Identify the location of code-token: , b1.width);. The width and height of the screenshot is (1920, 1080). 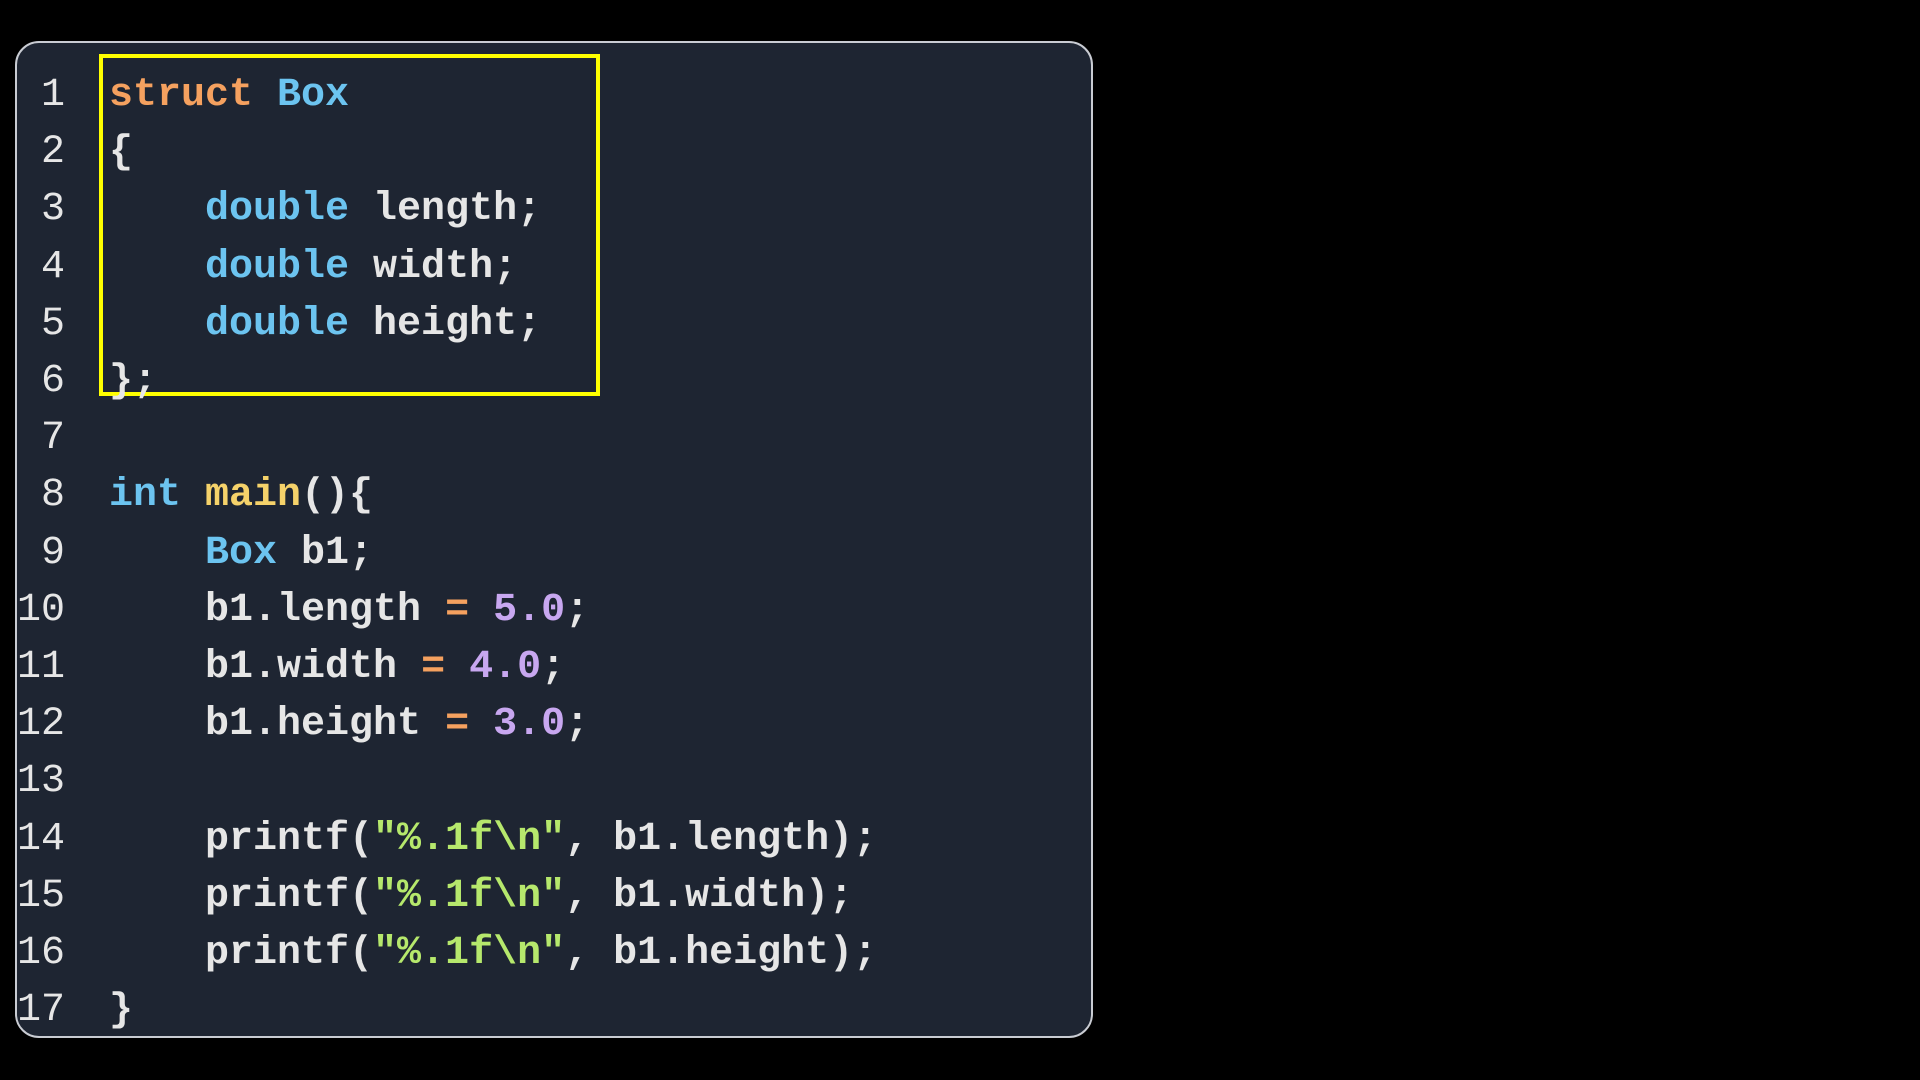
(709, 896).